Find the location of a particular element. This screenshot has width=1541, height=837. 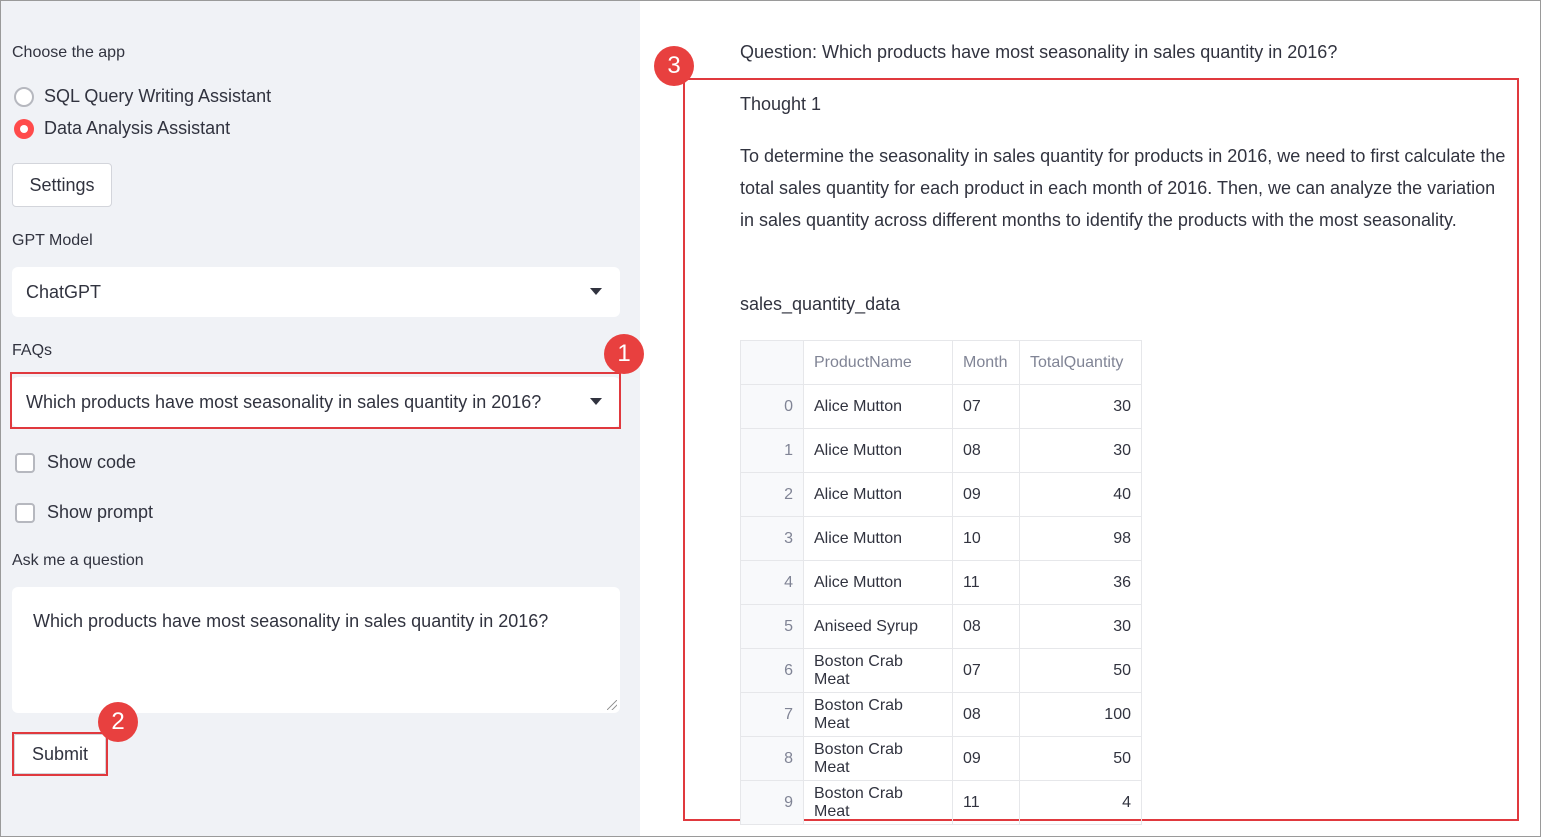

radio-data-analysis-assistant: Data Analysis Assistant is located at coordinates (122, 128).